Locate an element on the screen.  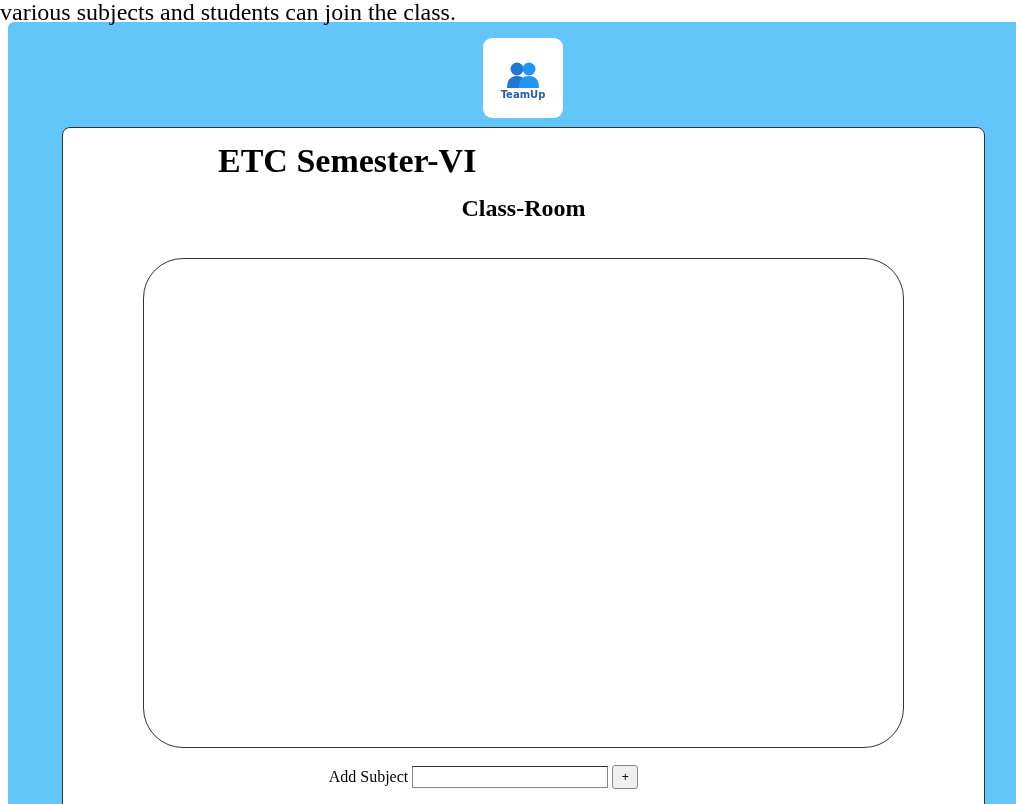
section-heading: Class-Room is located at coordinates (523, 208).